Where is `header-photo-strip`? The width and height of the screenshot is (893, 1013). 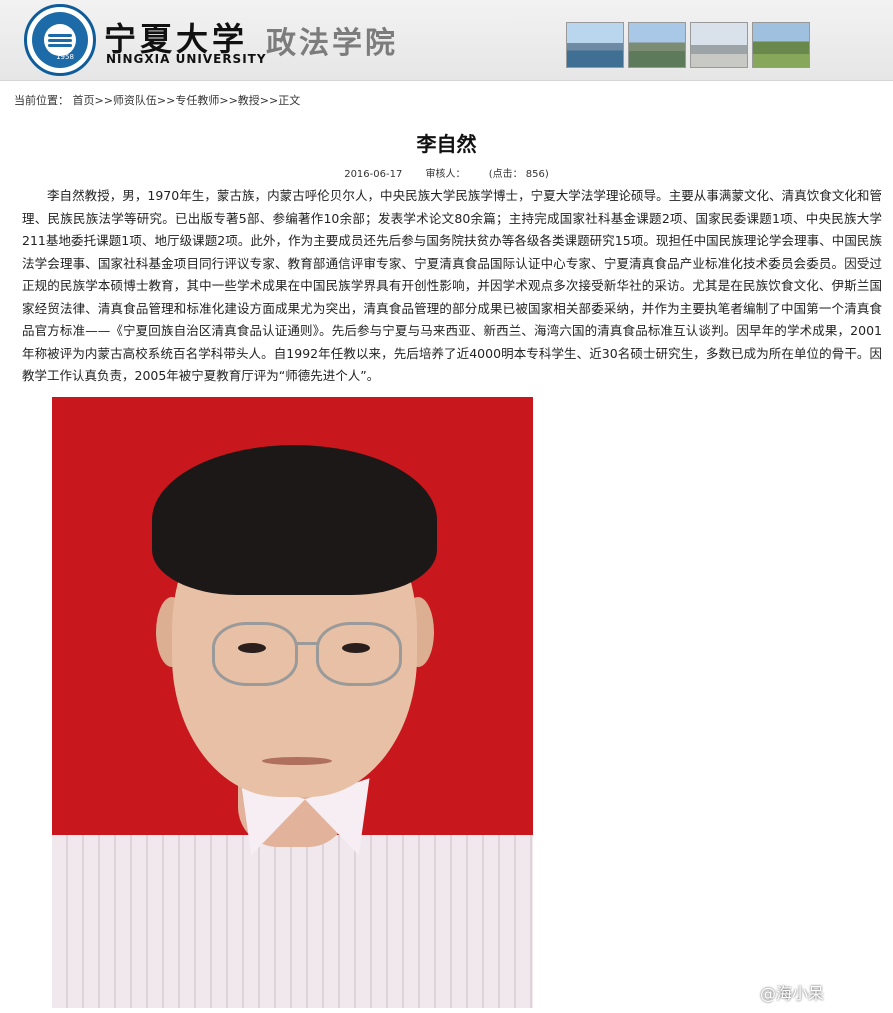
header-photo-strip is located at coordinates (688, 45).